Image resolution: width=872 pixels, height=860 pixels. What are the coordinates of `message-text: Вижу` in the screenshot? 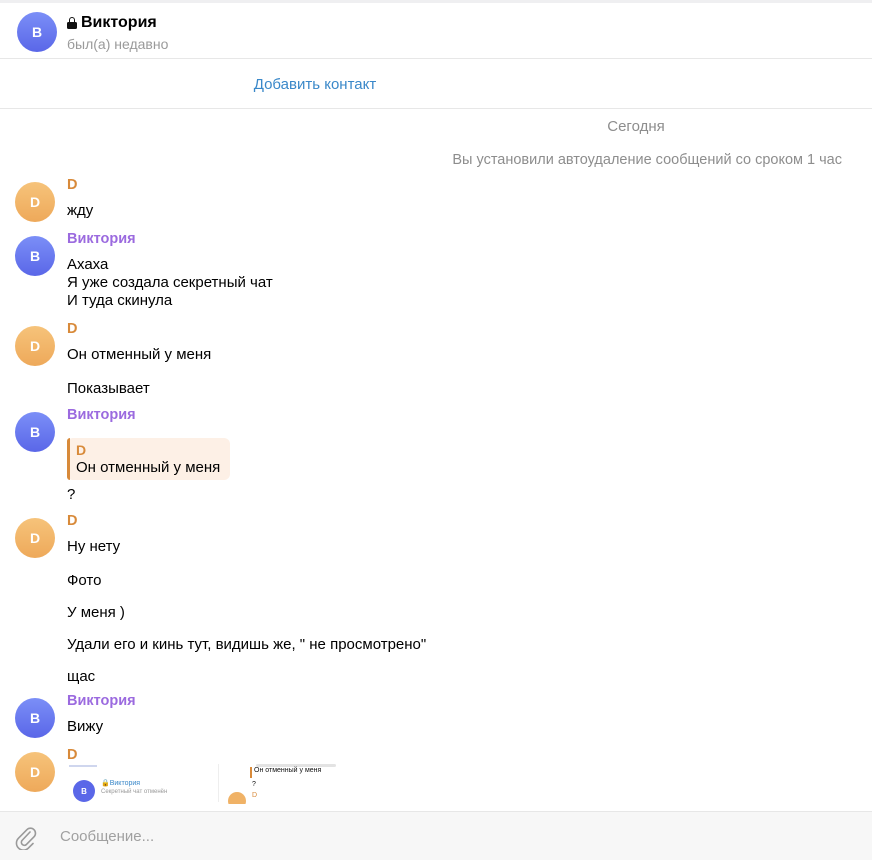 It's located at (85, 726).